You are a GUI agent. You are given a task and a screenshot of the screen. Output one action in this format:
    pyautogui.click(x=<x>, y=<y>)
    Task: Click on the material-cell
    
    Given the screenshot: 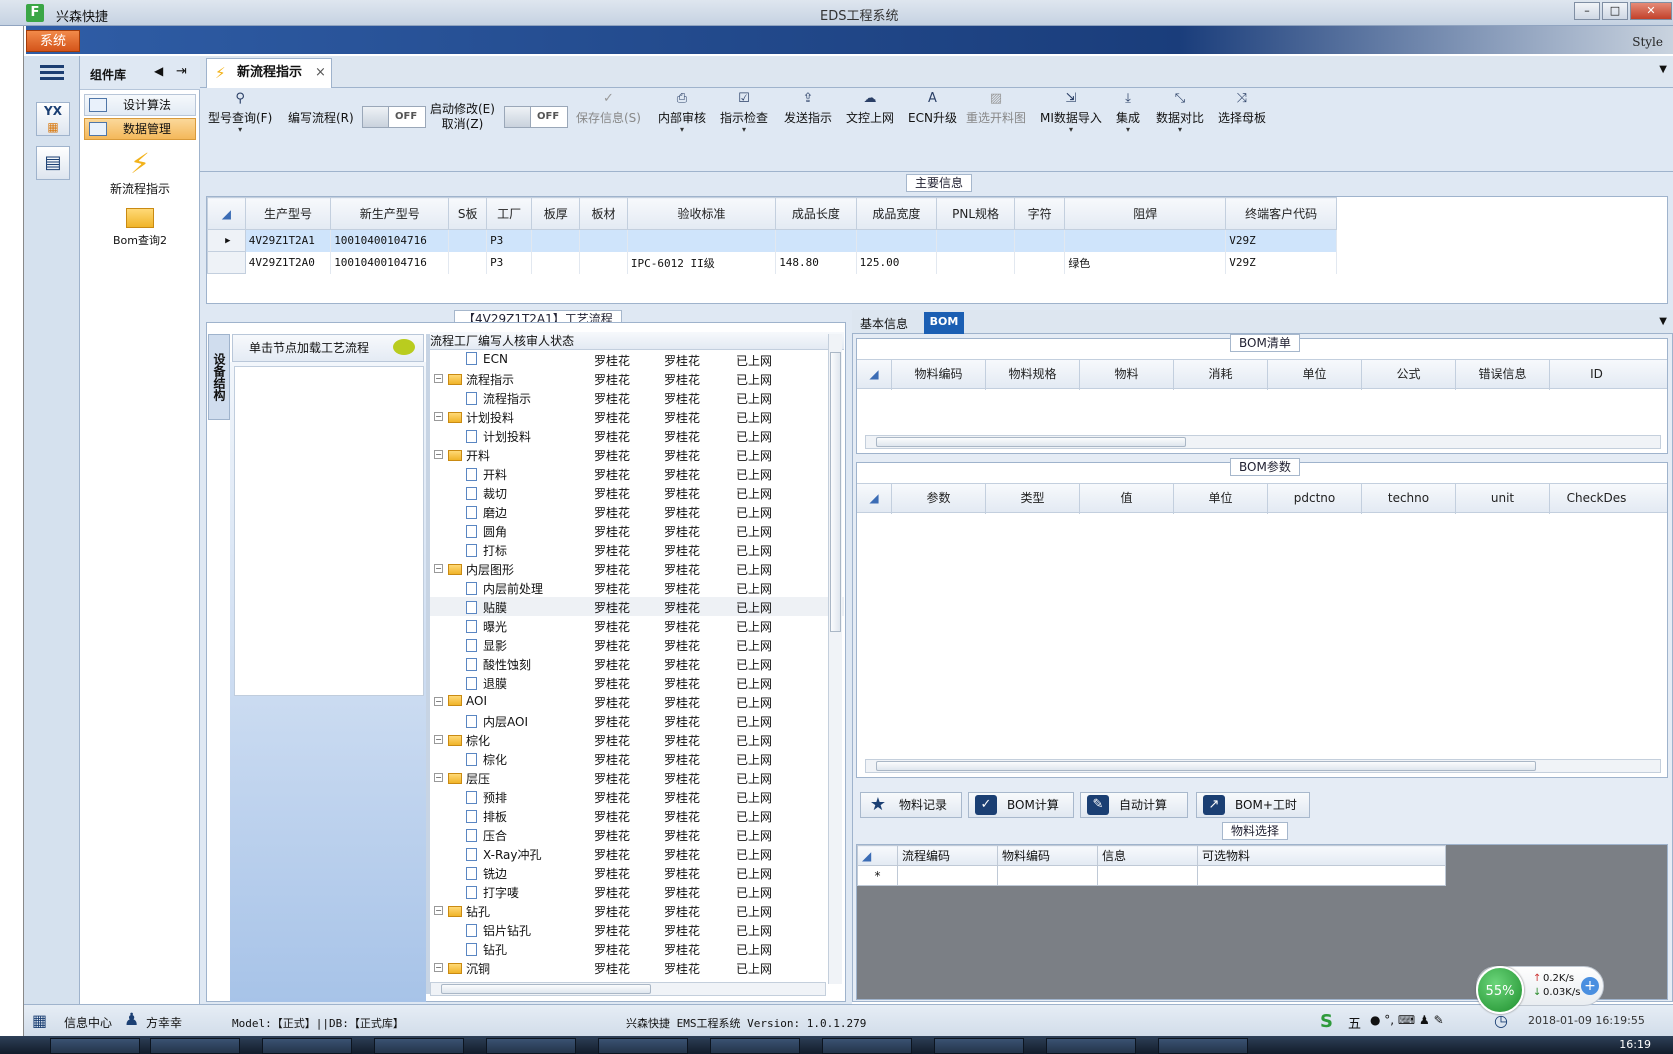 What is the action you would take?
    pyautogui.click(x=947, y=875)
    